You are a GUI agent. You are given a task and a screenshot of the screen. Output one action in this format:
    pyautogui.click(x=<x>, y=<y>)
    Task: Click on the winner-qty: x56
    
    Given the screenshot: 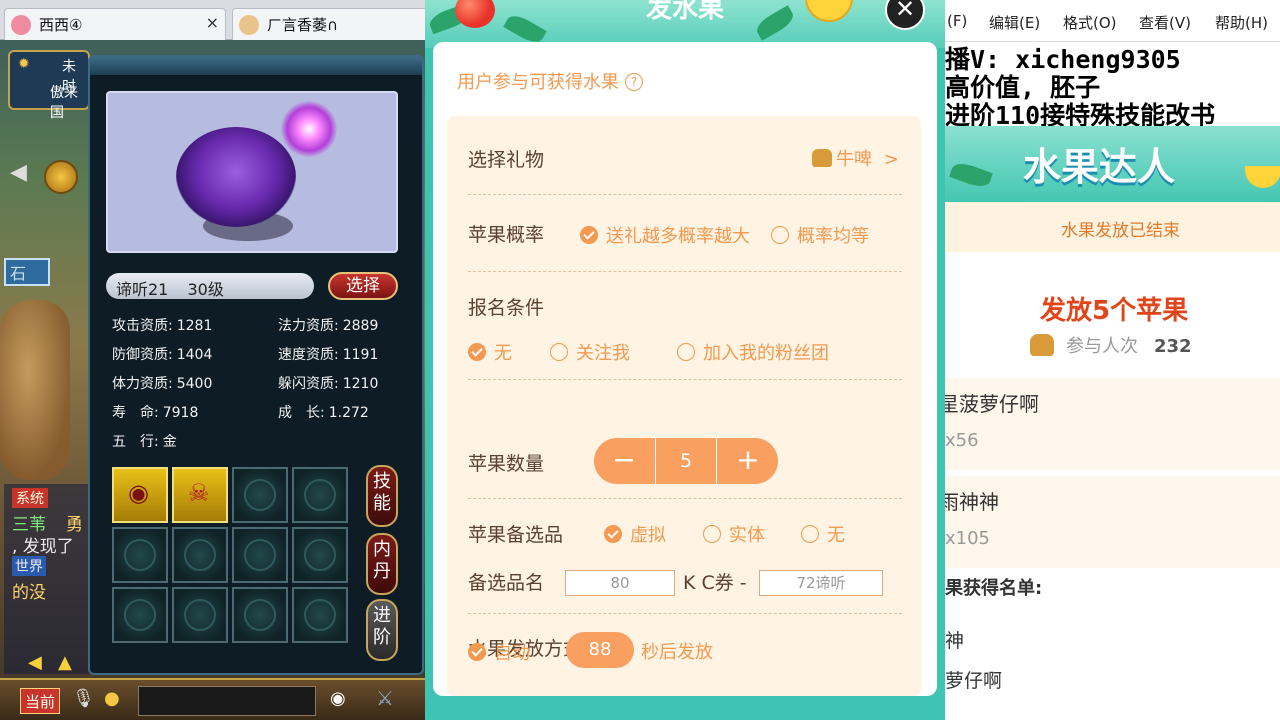 What is the action you would take?
    pyautogui.click(x=962, y=440)
    